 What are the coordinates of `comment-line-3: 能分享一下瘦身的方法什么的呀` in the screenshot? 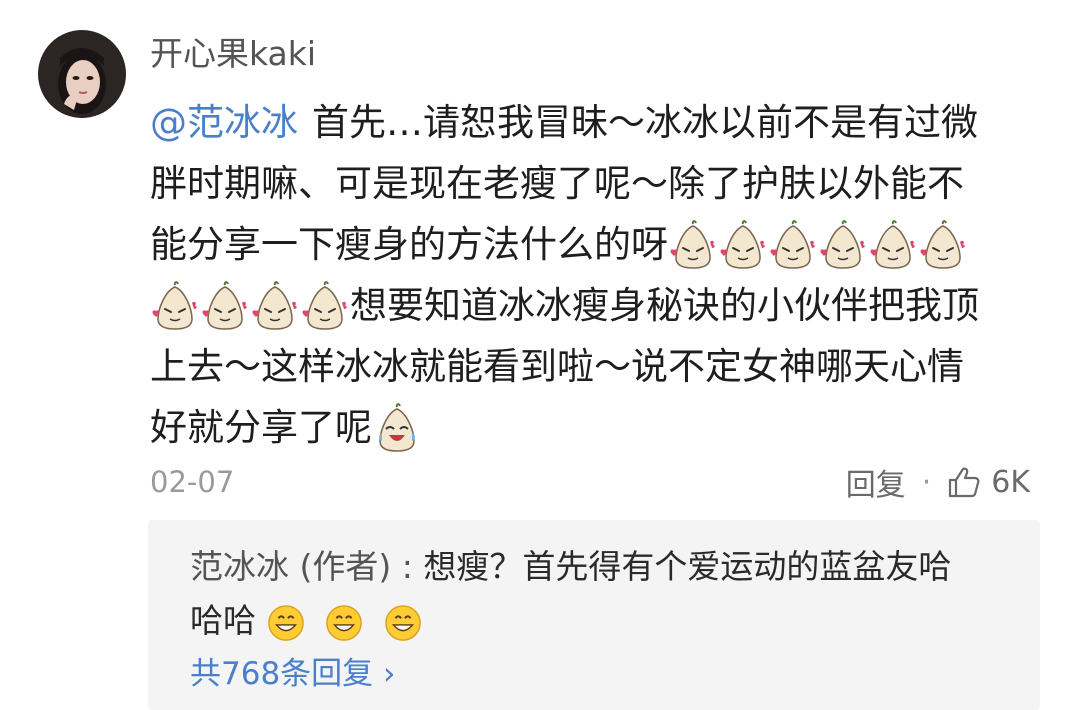 It's located at (595, 244).